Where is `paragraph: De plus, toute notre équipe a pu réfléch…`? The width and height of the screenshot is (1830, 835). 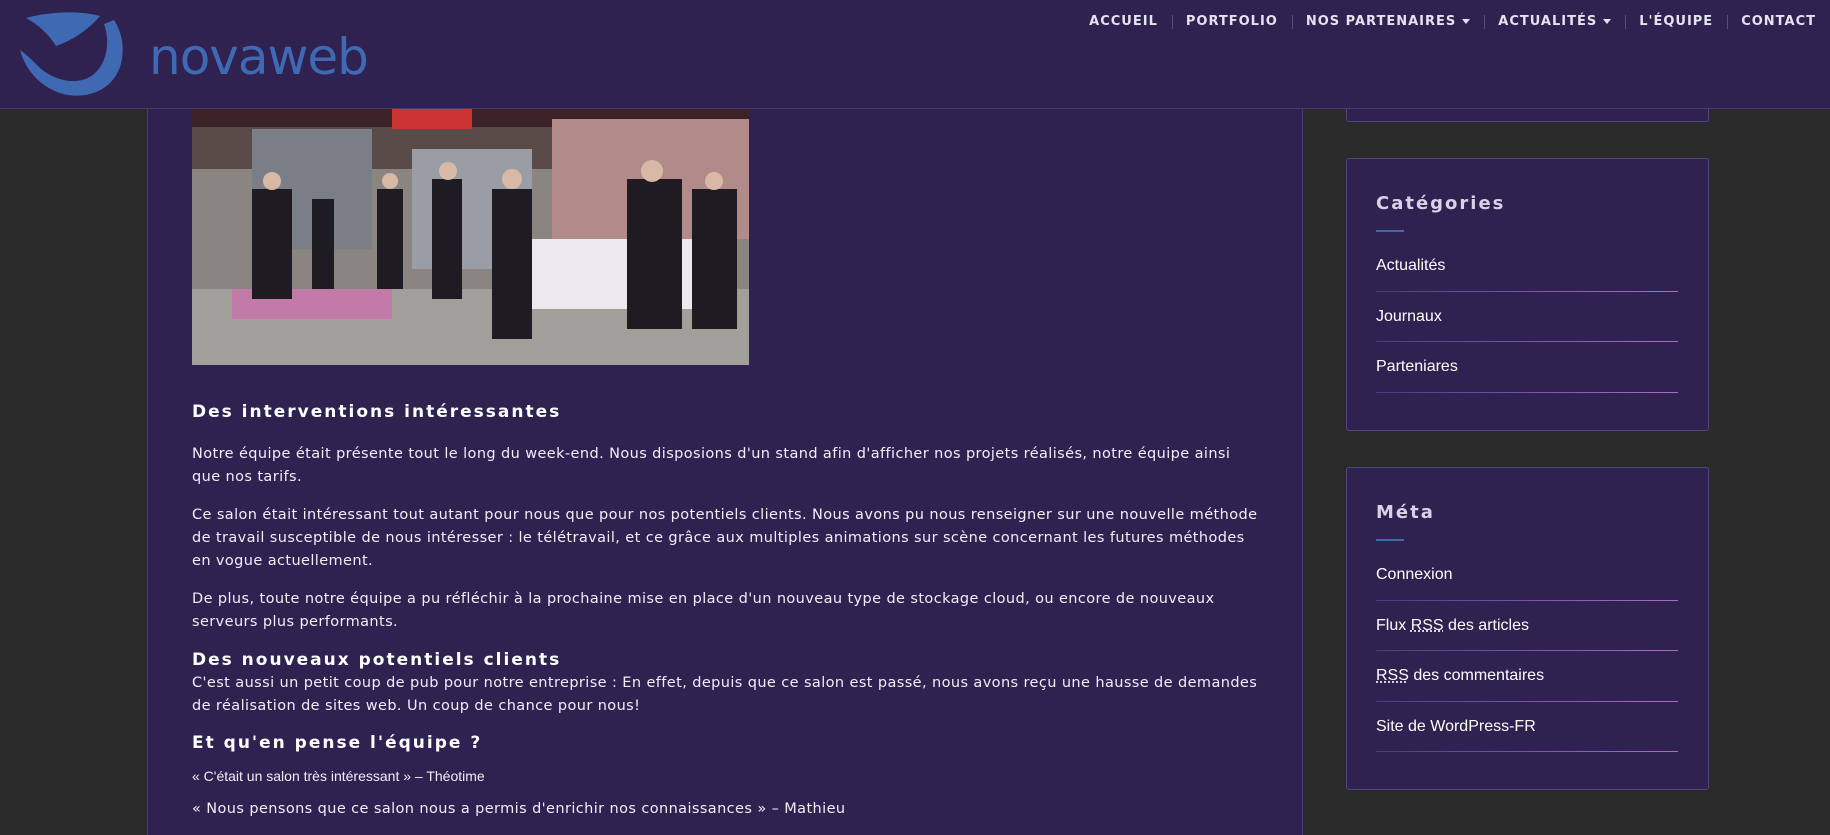 paragraph: De plus, toute notre équipe a pu réfléch… is located at coordinates (703, 610).